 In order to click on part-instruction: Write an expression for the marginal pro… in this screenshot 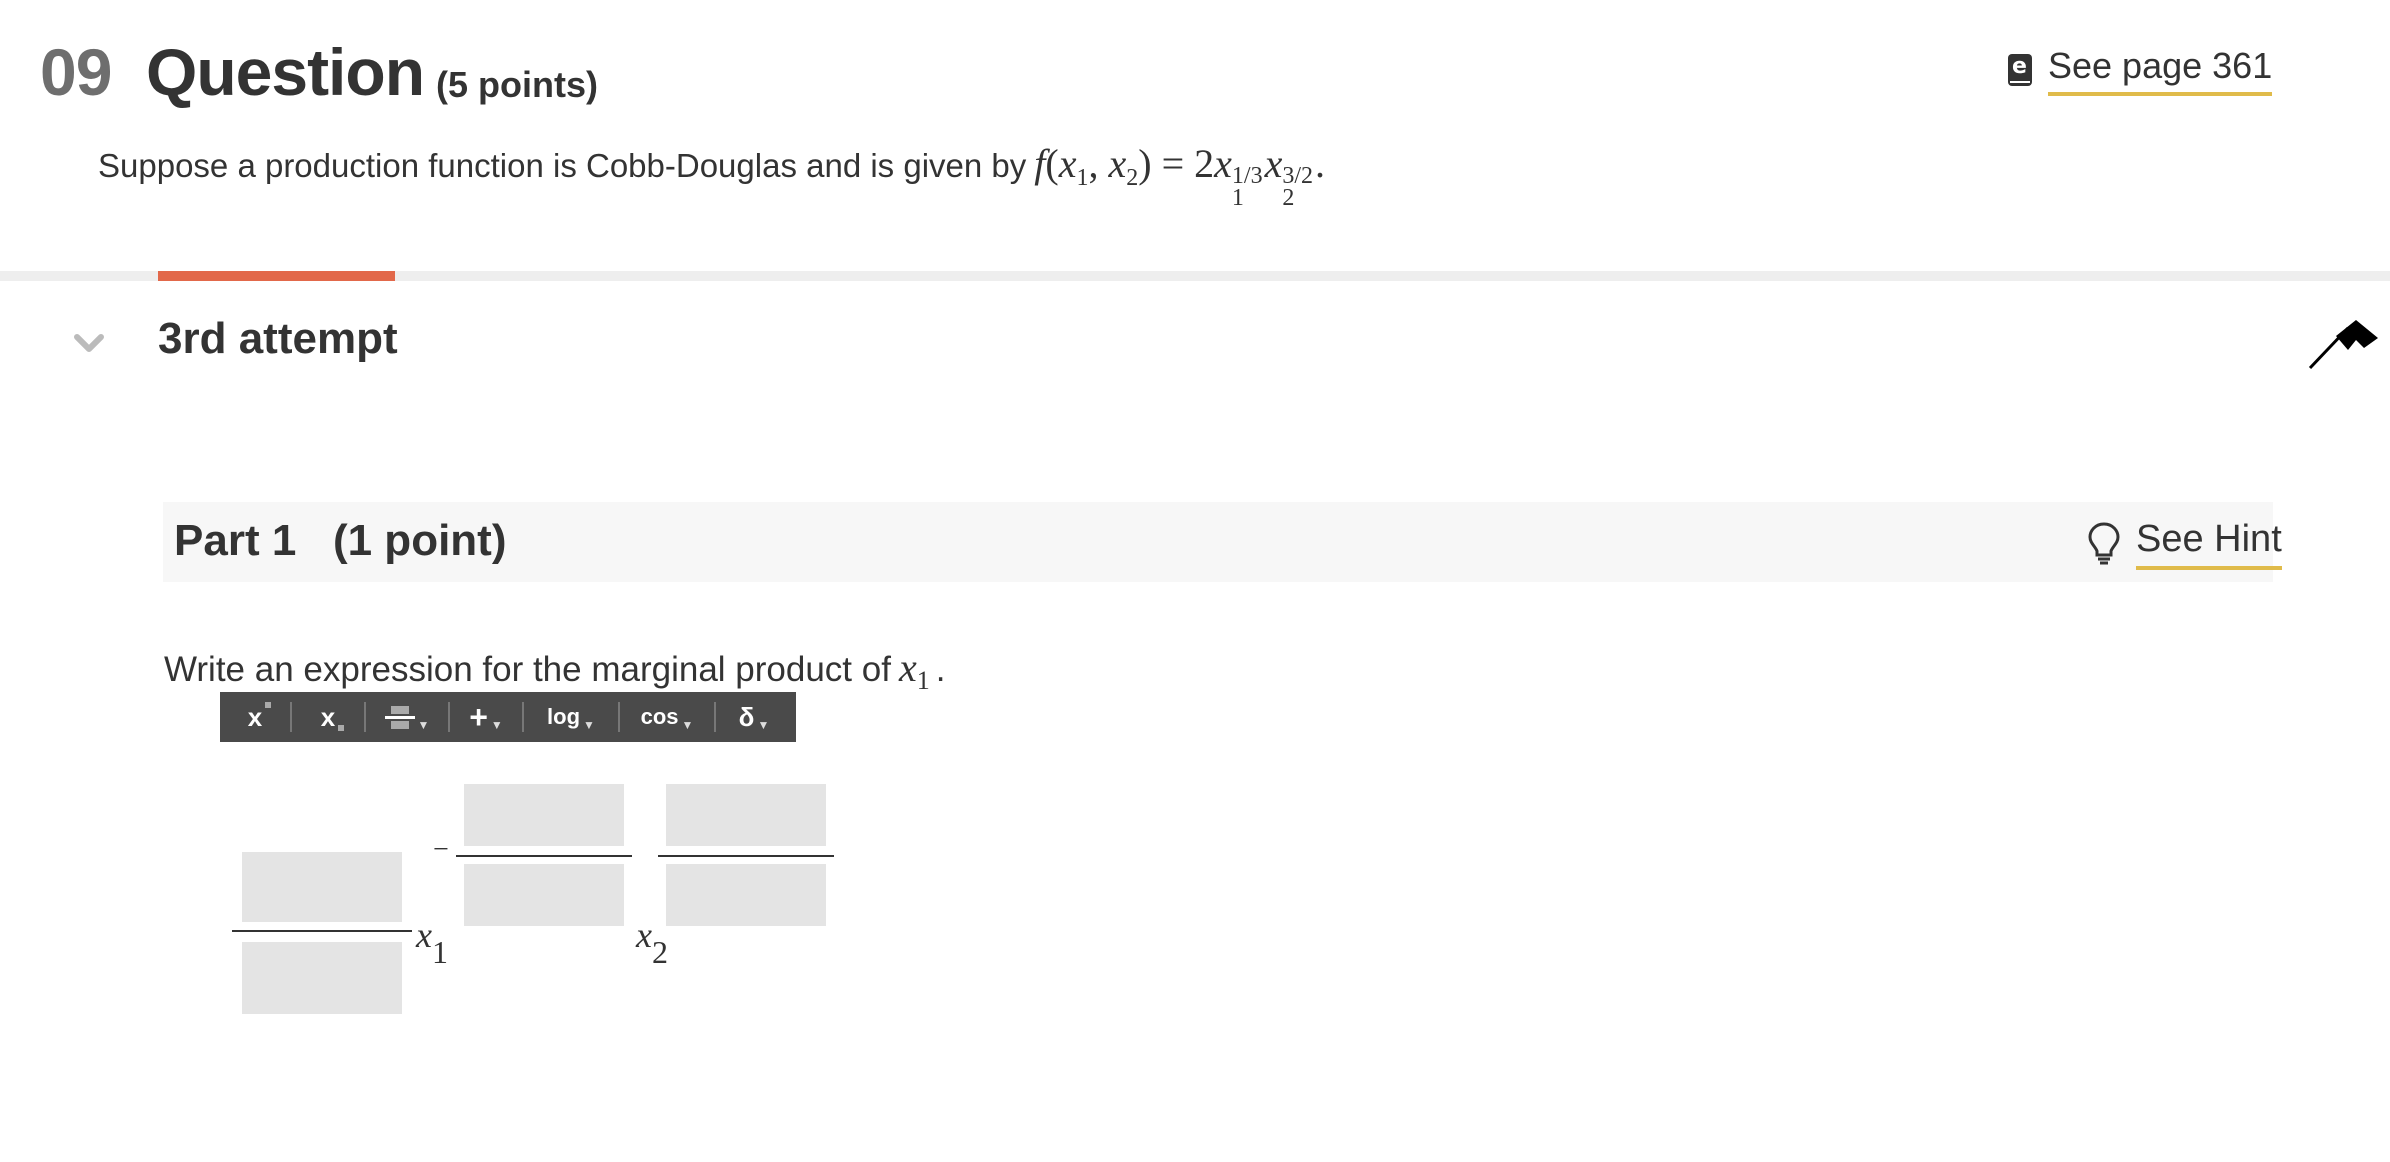, I will do `click(554, 670)`.